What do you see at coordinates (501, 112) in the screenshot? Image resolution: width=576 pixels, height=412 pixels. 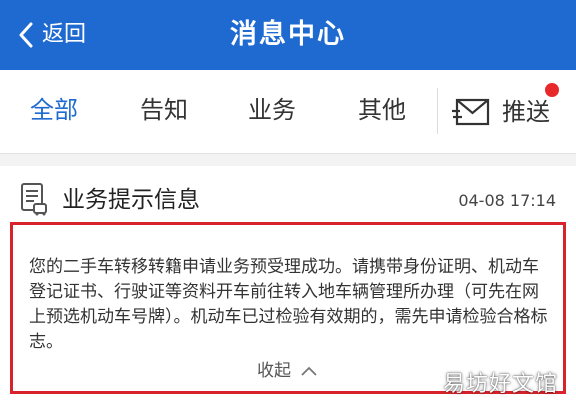 I see `push-button: 推送` at bounding box center [501, 112].